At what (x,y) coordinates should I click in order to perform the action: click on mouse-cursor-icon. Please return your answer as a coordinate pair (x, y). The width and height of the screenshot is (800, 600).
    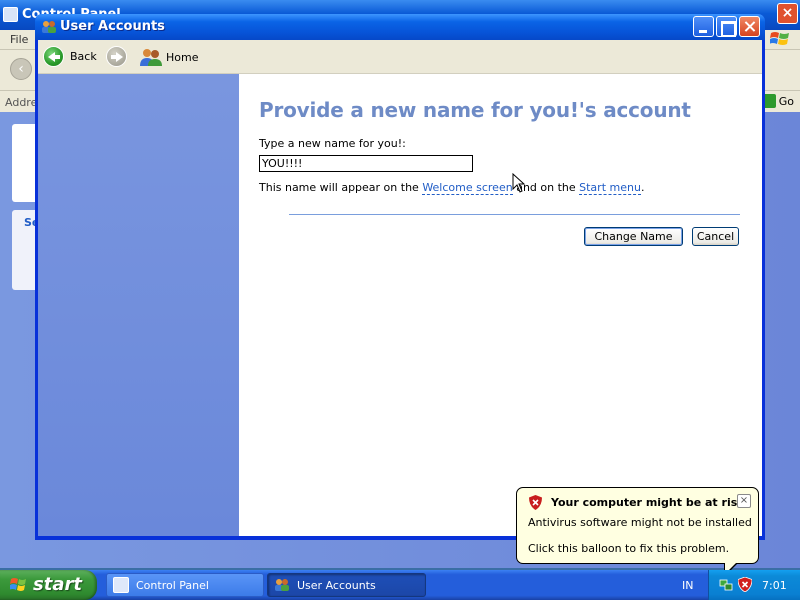
    Looking at the image, I should click on (519, 183).